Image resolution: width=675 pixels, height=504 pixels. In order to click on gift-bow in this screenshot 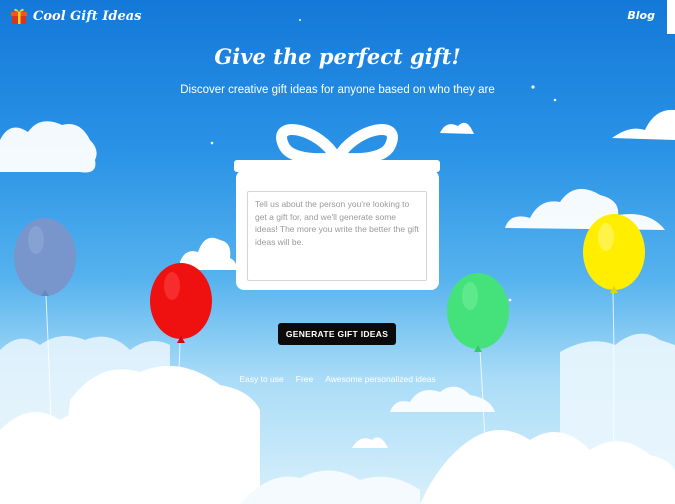, I will do `click(337, 144)`.